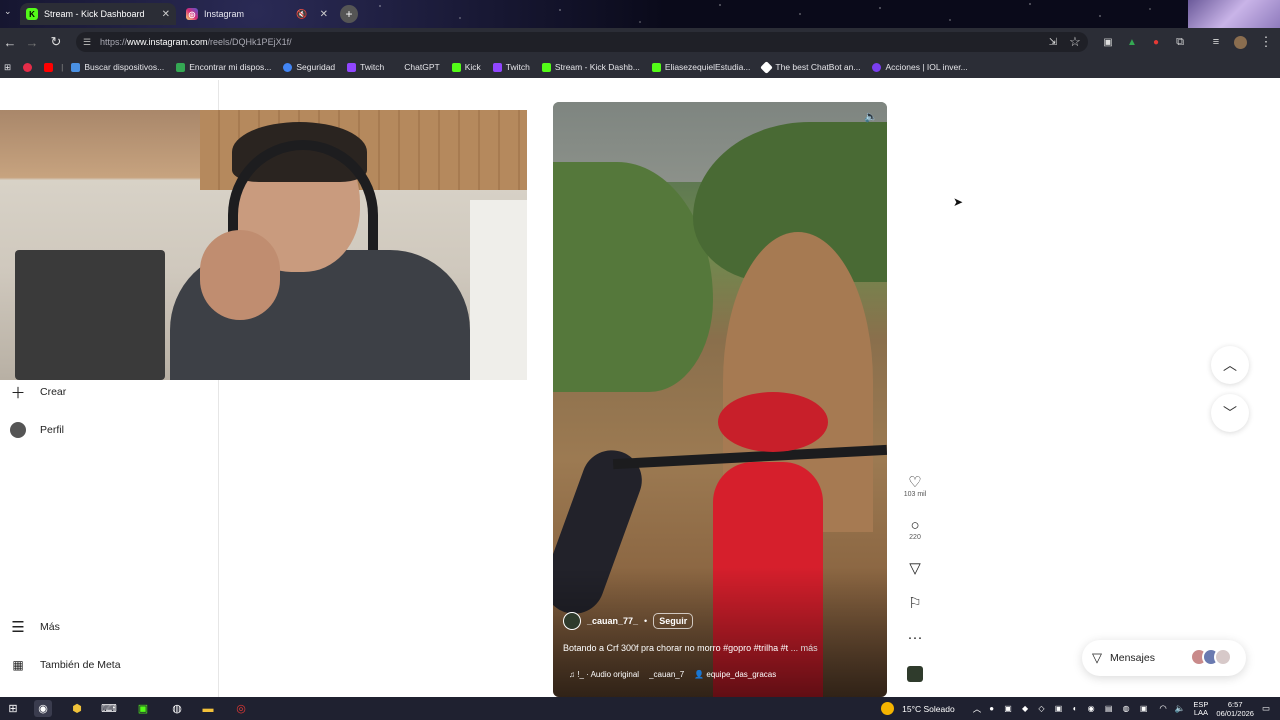 The width and height of the screenshot is (1280, 720). I want to click on site-info-icon: ☰, so click(88, 42).